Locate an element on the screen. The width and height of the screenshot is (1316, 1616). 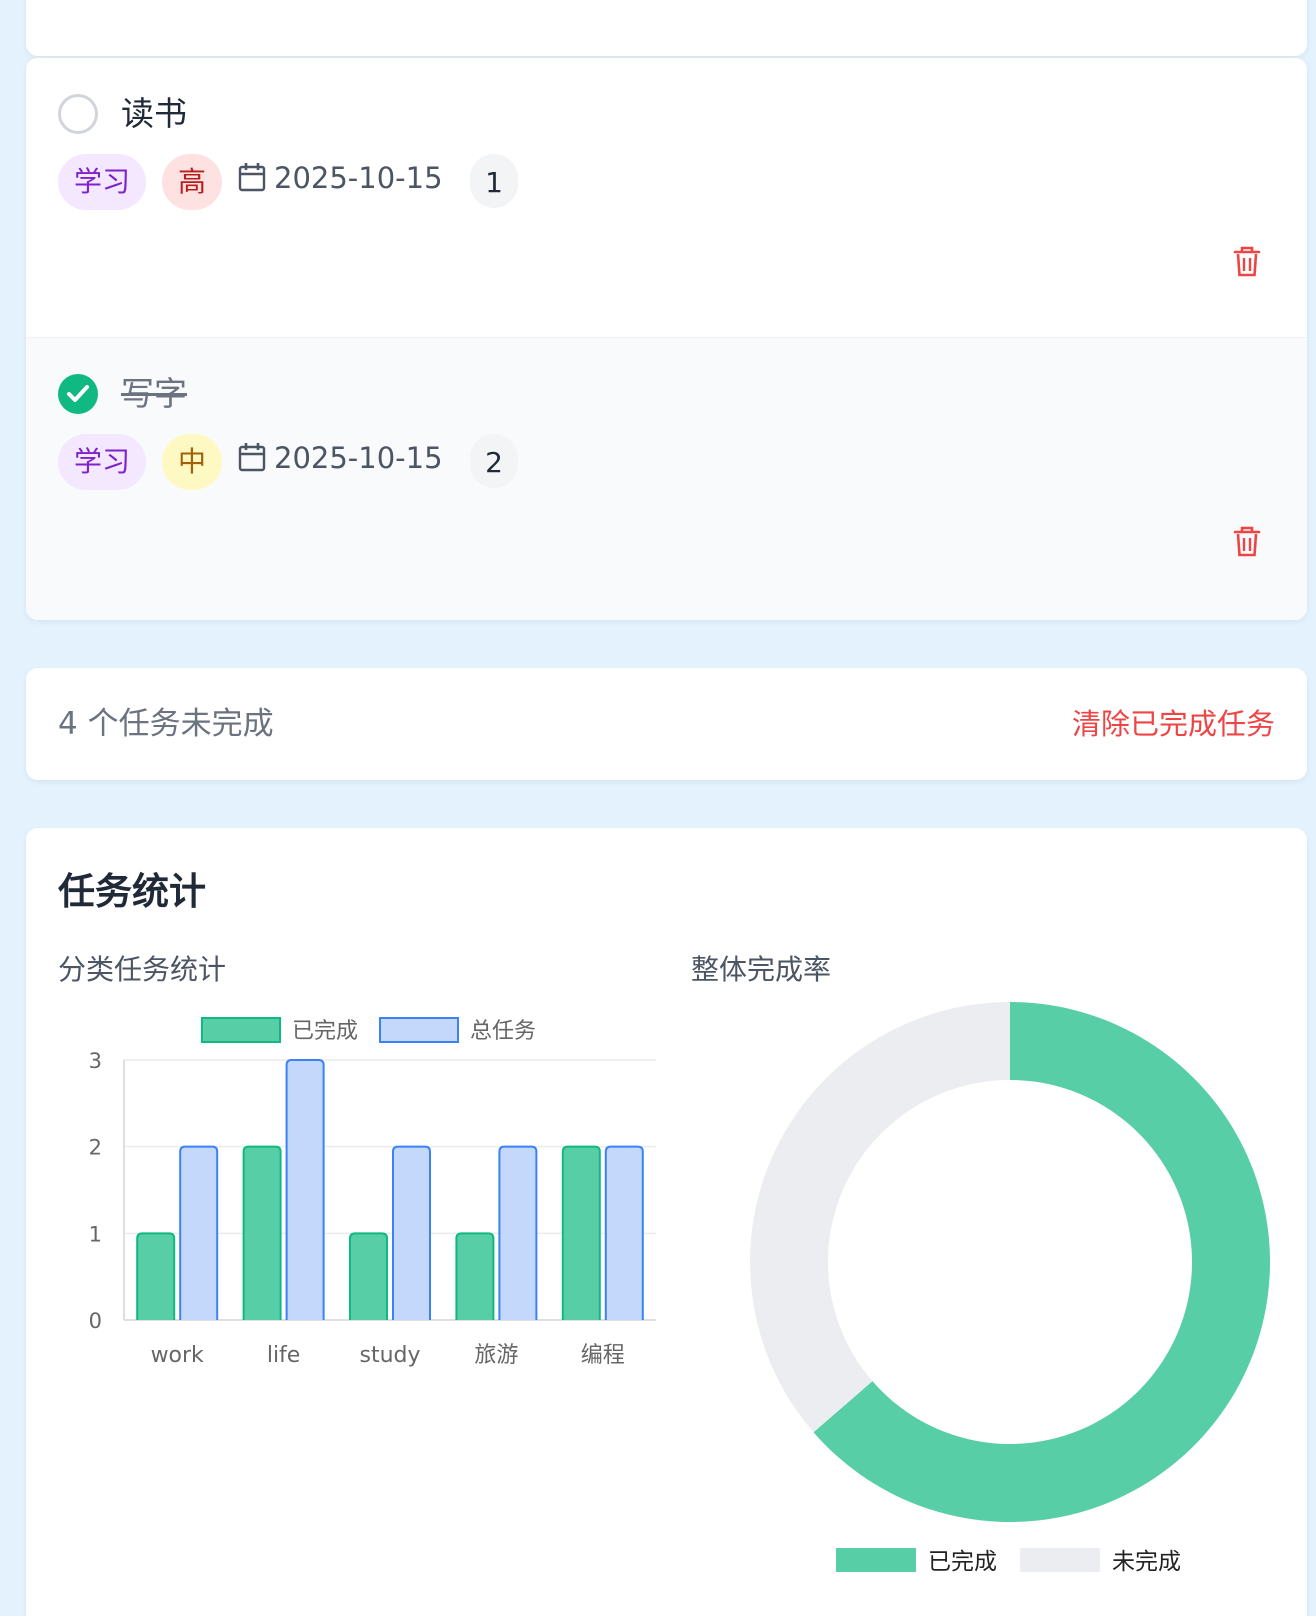
legend-label: 总任务 is located at coordinates (503, 1031).